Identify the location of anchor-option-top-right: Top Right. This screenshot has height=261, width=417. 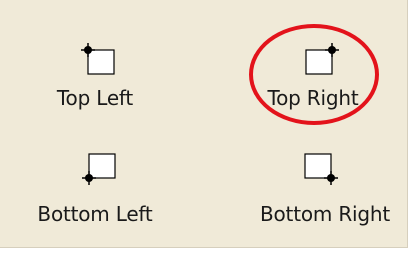
(313, 71).